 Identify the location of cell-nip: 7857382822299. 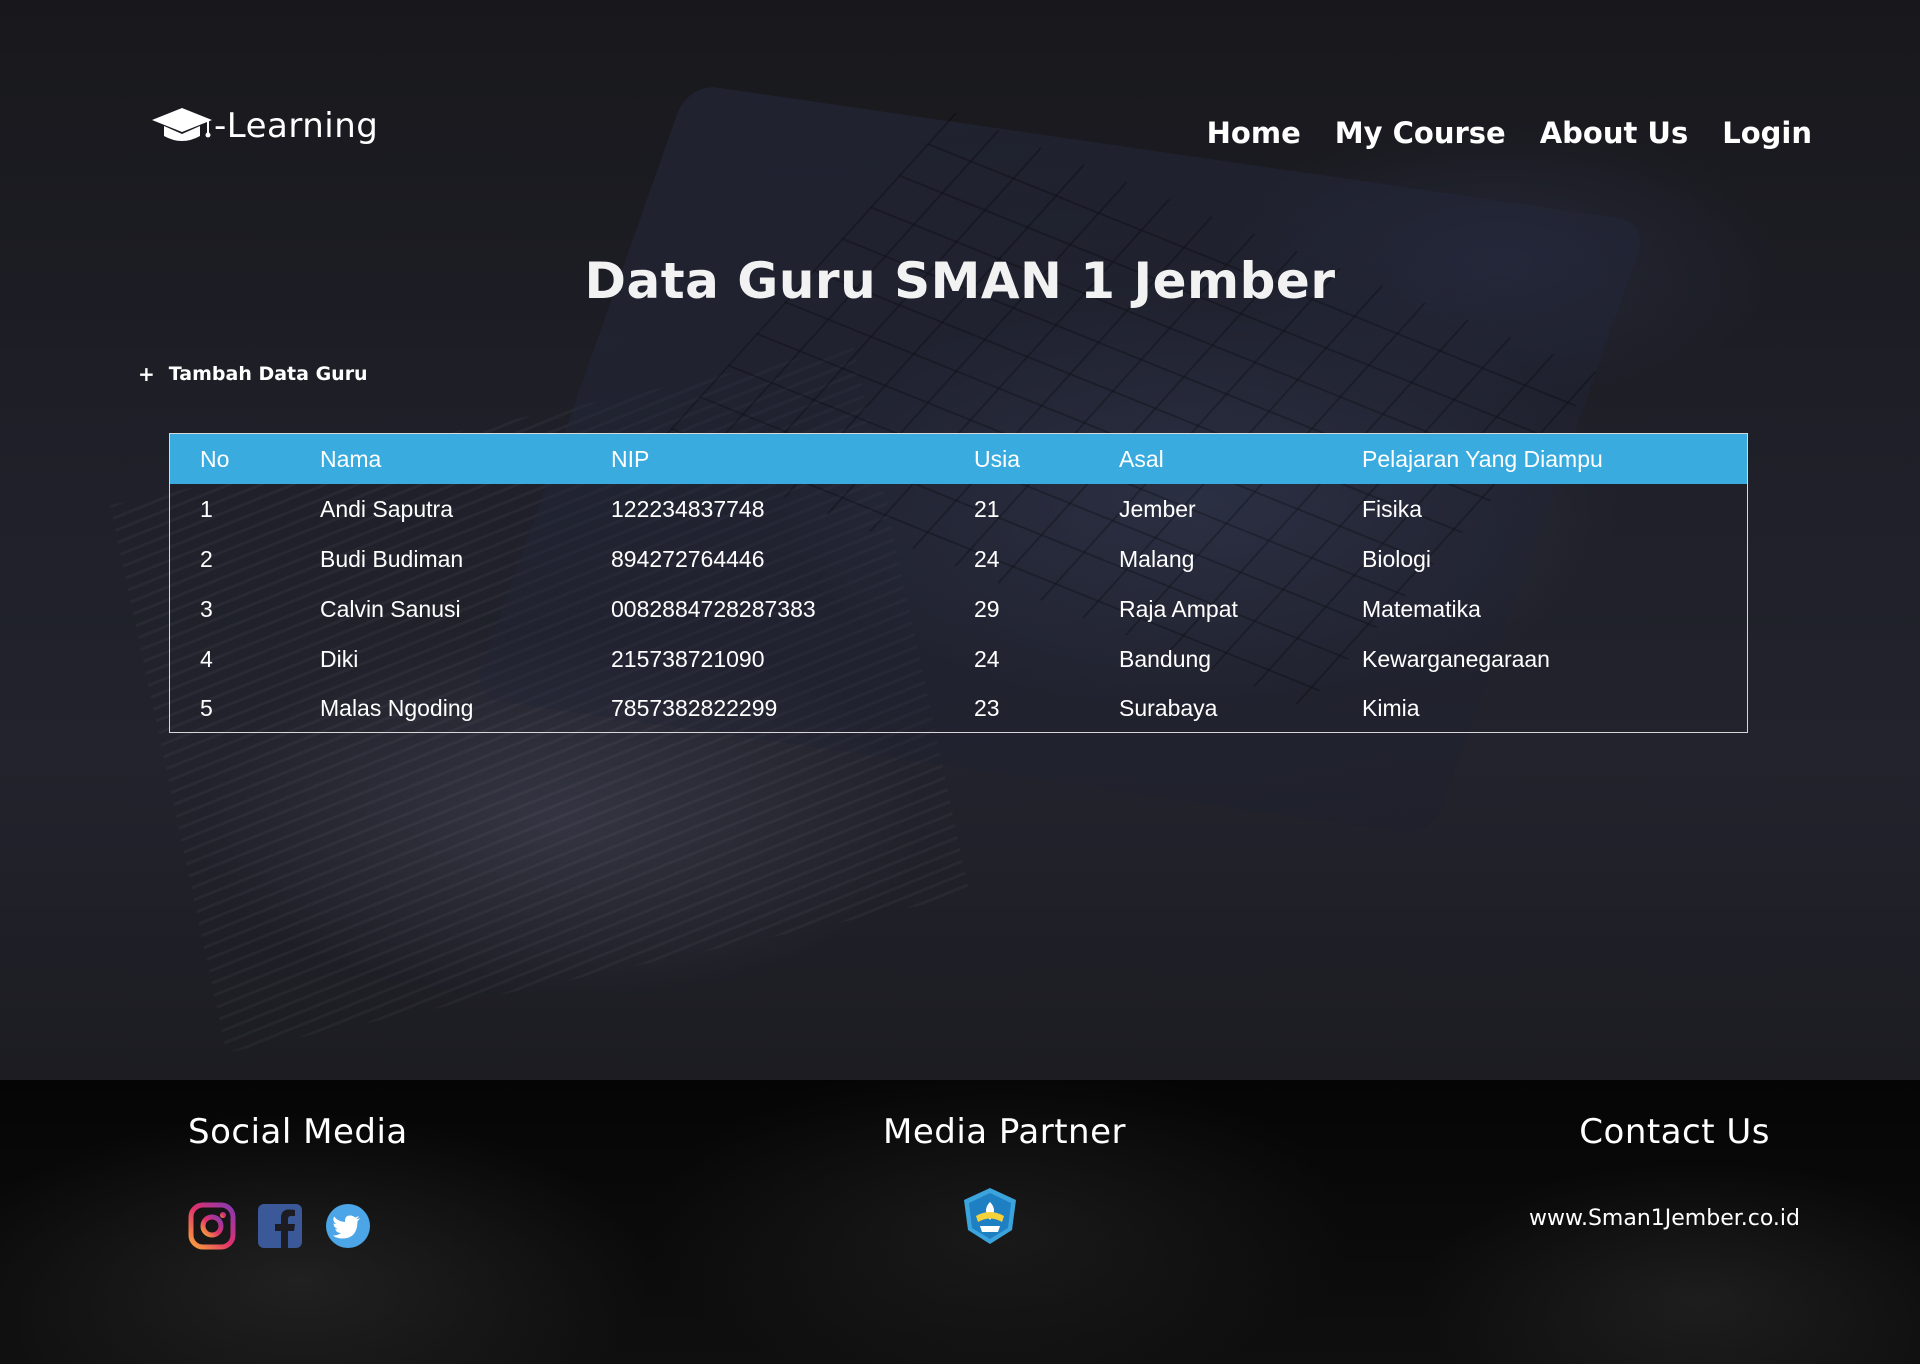
(694, 707).